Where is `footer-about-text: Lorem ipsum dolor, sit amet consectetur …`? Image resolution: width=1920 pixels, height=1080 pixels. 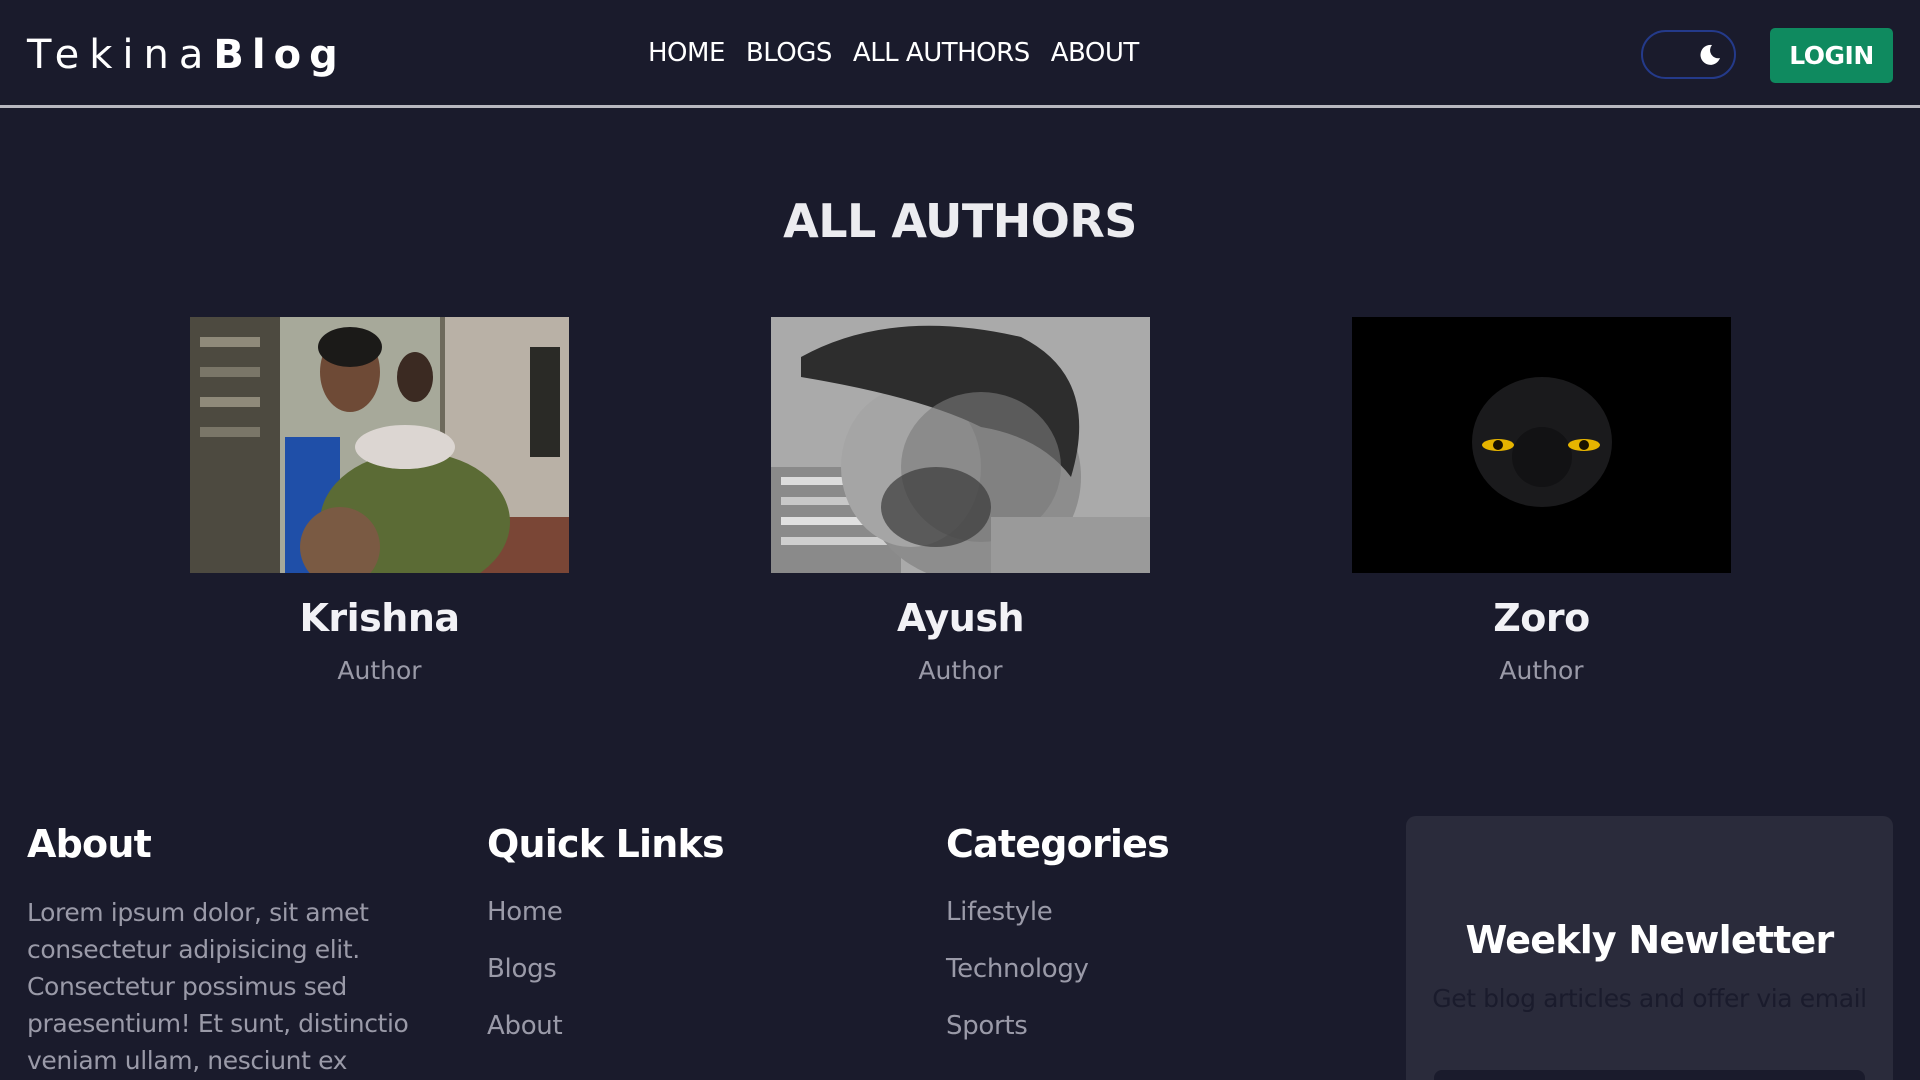
footer-about-text: Lorem ipsum dolor, sit amet consectetur … is located at coordinates (218, 986).